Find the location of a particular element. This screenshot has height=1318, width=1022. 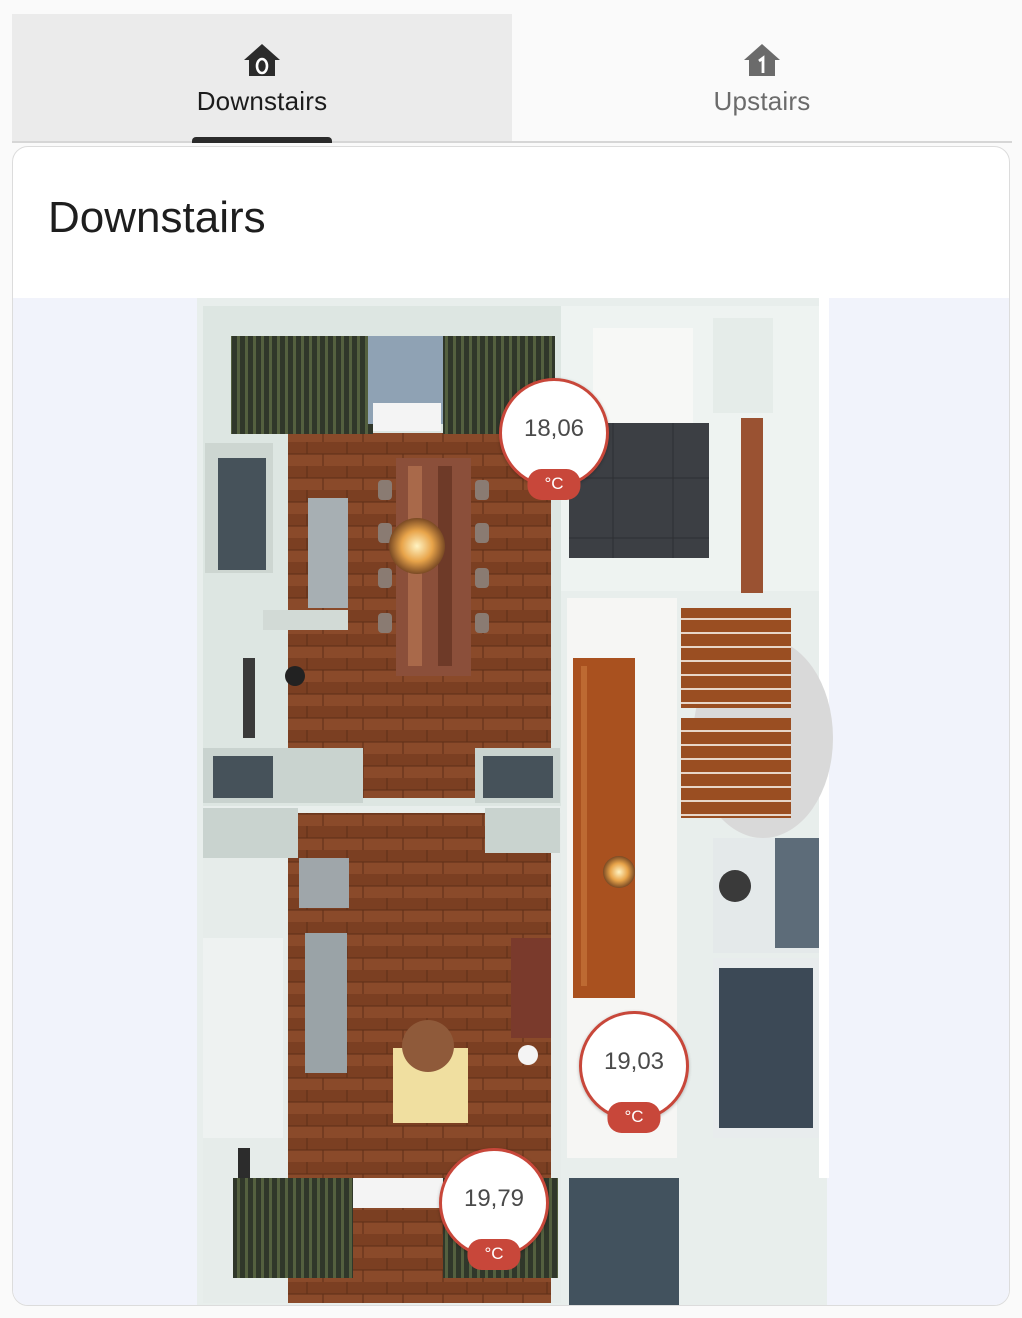

temperature-sensor-dining: 18,06 °C is located at coordinates (554, 439).